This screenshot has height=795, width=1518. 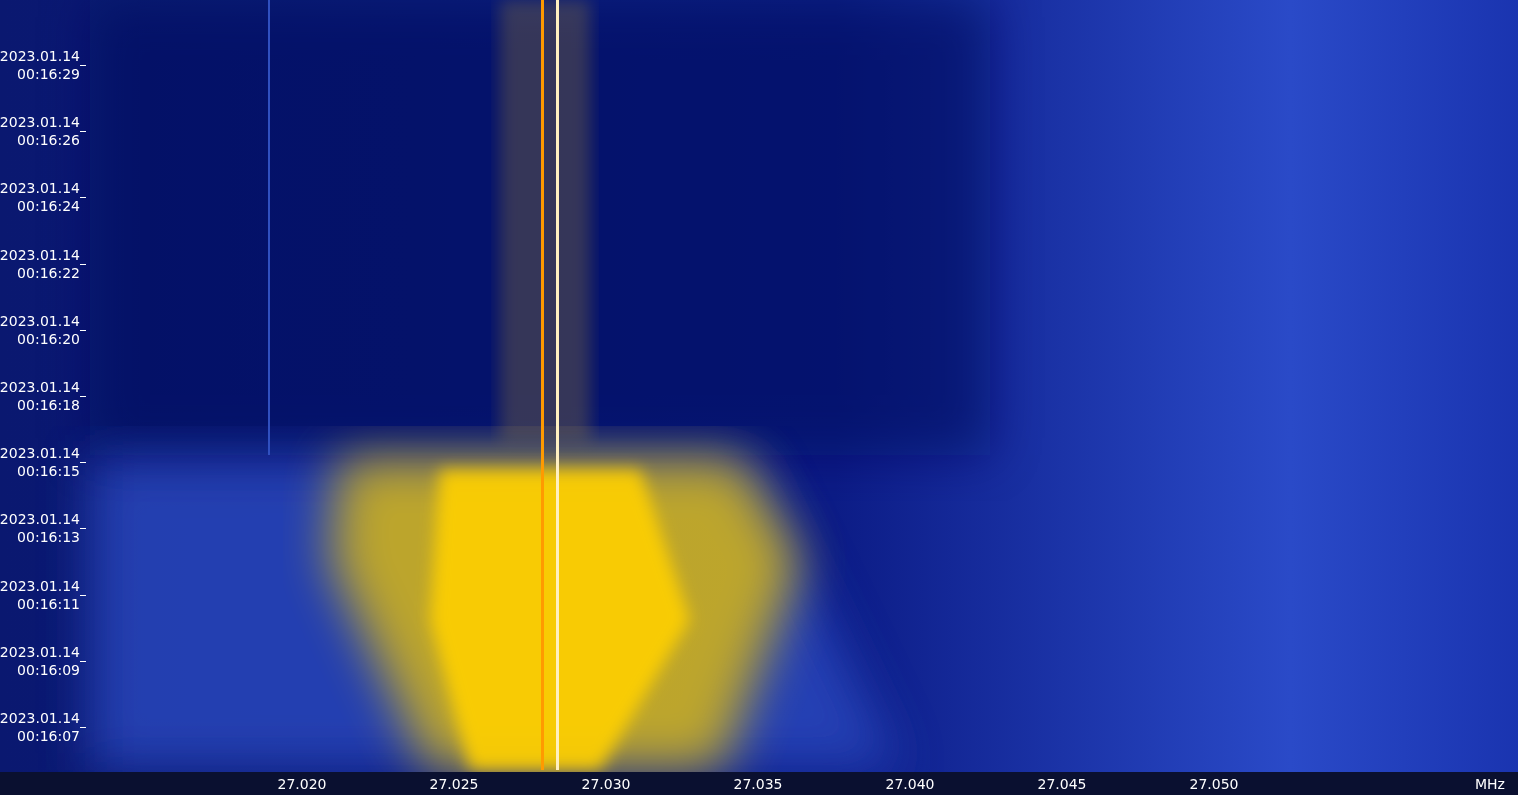 I want to click on frequency-label: 27.030, so click(x=606, y=784).